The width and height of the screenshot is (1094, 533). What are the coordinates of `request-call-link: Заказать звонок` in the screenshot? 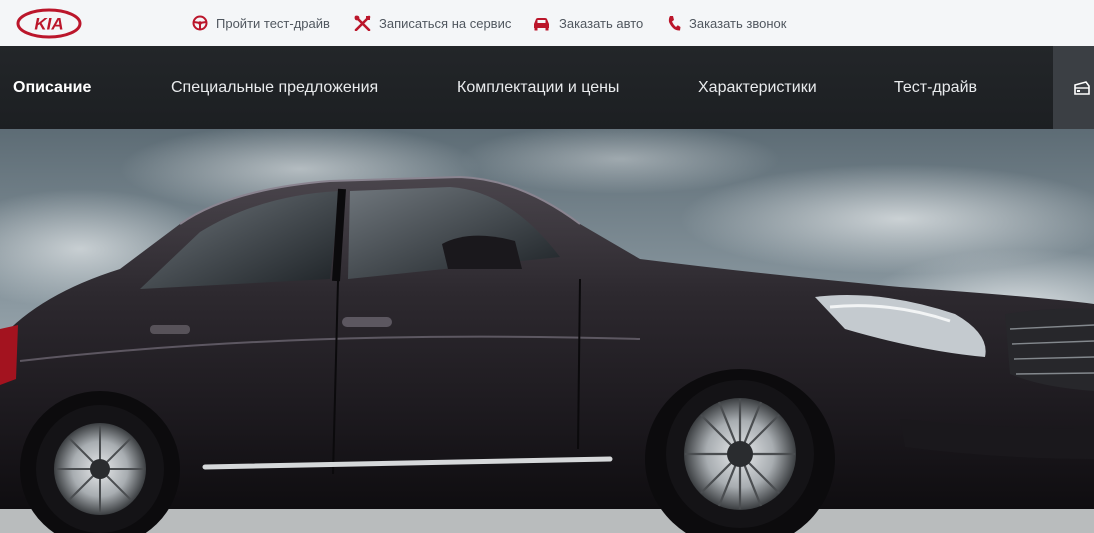 It's located at (726, 23).